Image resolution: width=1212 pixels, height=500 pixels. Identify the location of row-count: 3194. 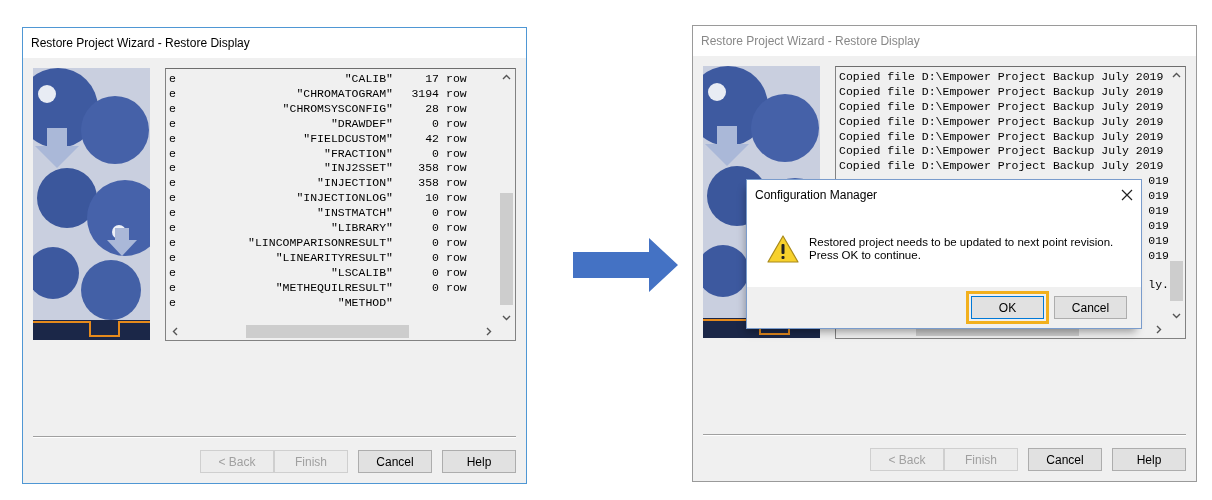
(424, 94).